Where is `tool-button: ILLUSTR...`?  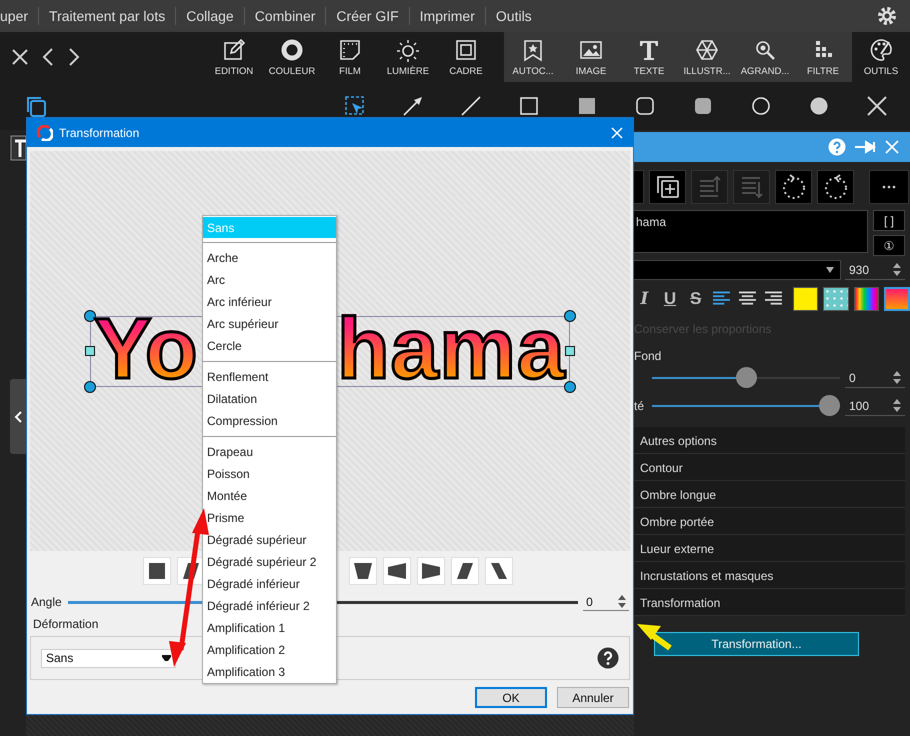 tool-button: ILLUSTR... is located at coordinates (707, 57).